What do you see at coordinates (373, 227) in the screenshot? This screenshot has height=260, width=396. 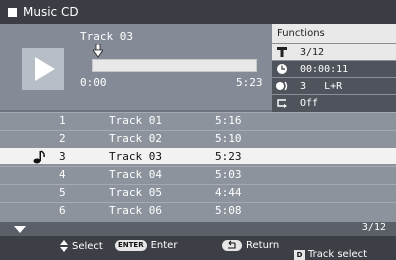 I see `page-count: 3/12` at bounding box center [373, 227].